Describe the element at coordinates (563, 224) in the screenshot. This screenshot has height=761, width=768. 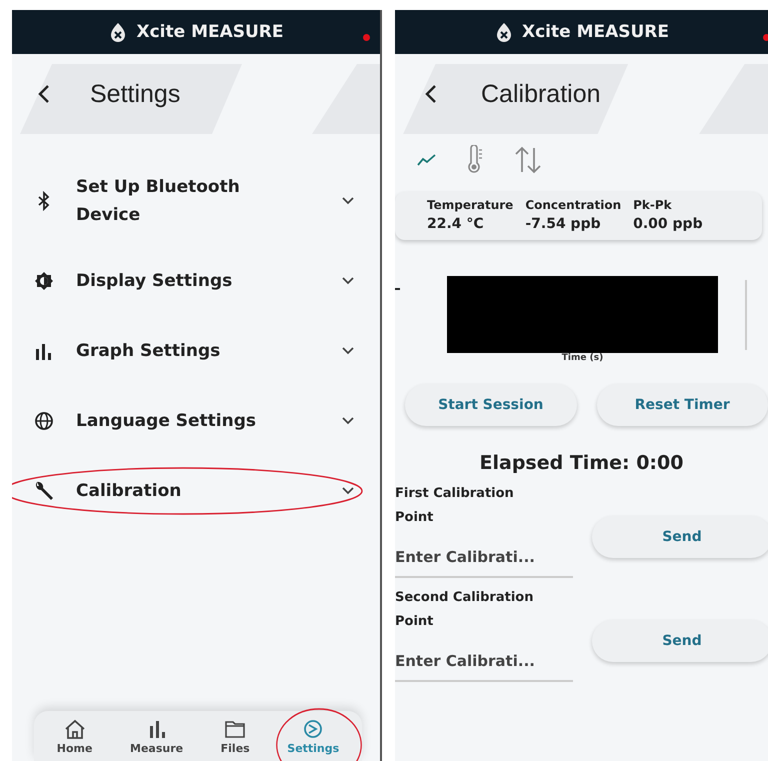
I see `reading-value: -7.54 ppb` at that location.